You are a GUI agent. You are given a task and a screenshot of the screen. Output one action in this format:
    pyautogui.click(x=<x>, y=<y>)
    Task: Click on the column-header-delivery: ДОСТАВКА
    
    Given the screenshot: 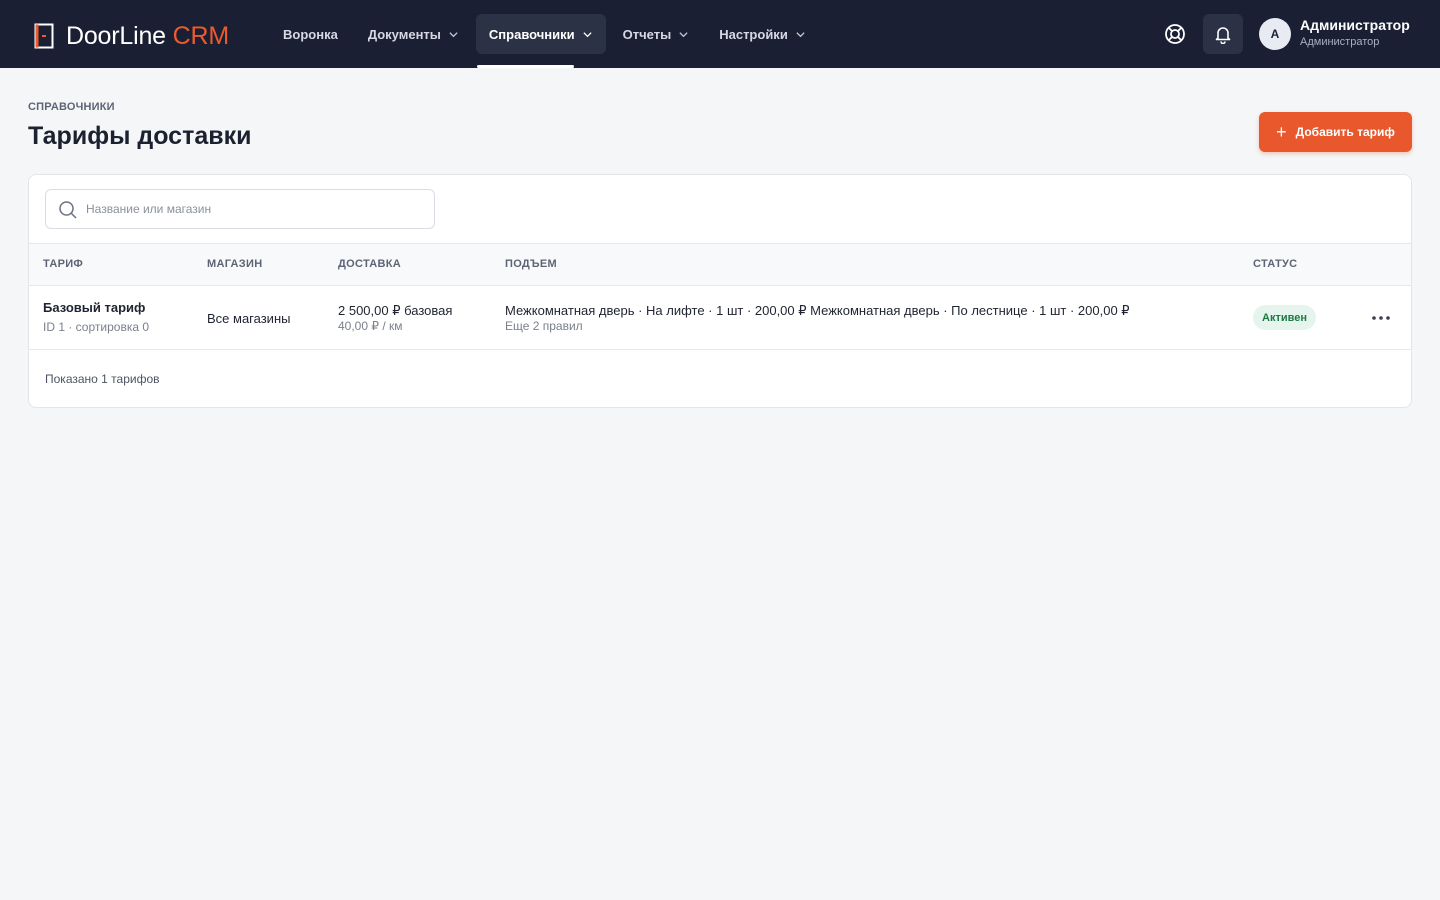 What is the action you would take?
    pyautogui.click(x=369, y=264)
    